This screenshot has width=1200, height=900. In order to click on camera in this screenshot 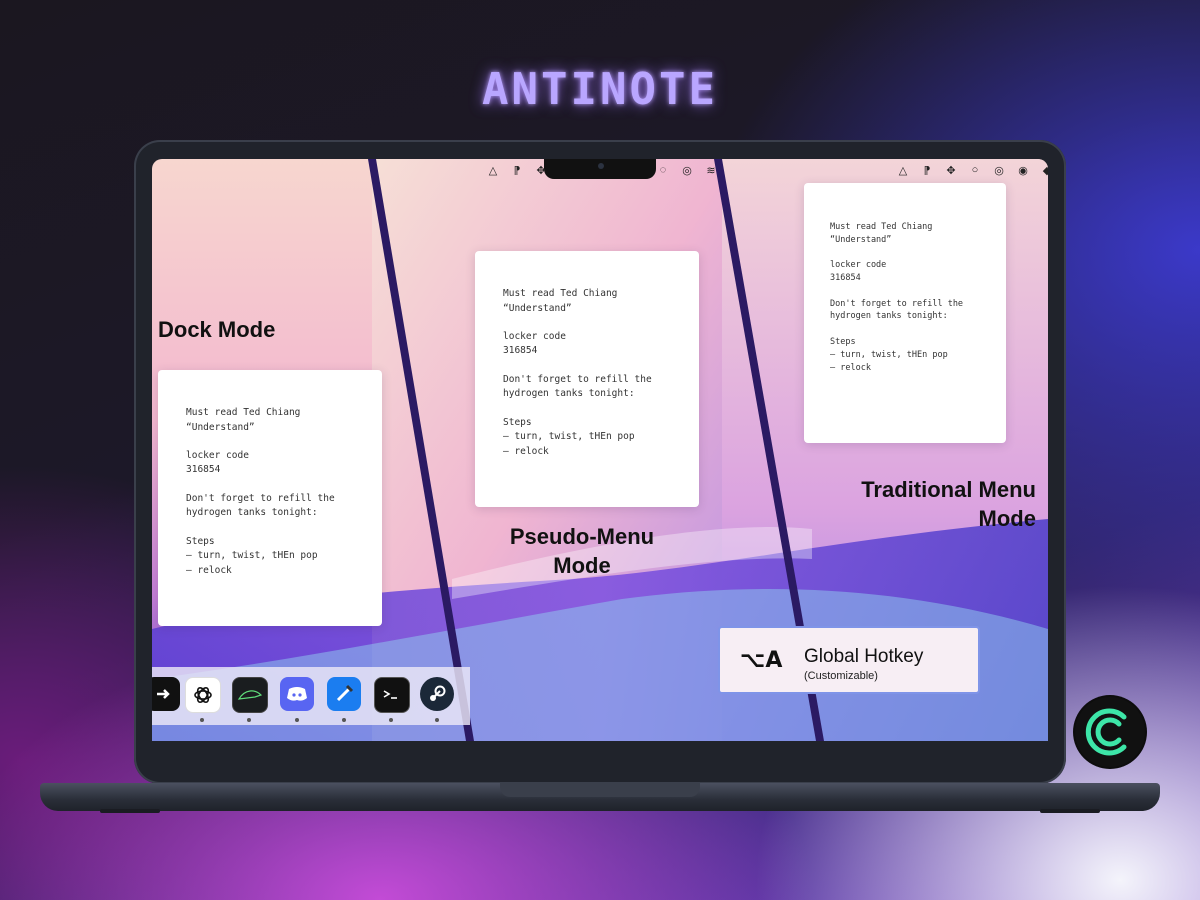, I will do `click(601, 166)`.